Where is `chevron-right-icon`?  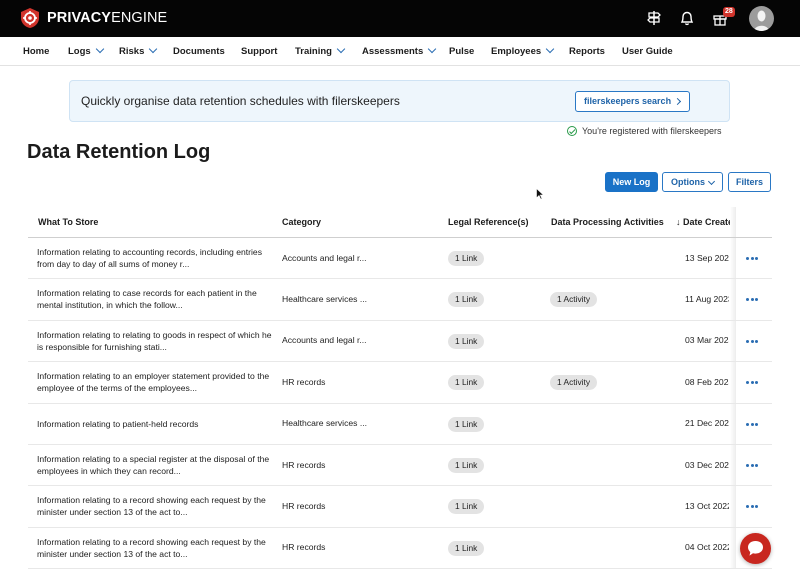 chevron-right-icon is located at coordinates (677, 101).